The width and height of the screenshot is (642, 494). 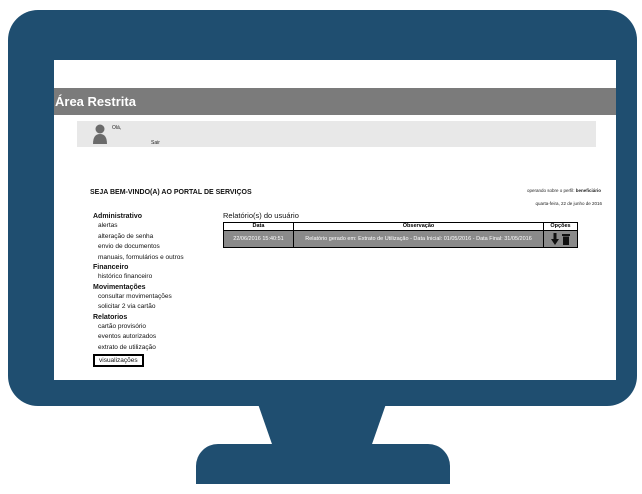 What do you see at coordinates (148, 237) in the screenshot?
I see `sidebar-item-alteracao-senha: alteração de senha` at bounding box center [148, 237].